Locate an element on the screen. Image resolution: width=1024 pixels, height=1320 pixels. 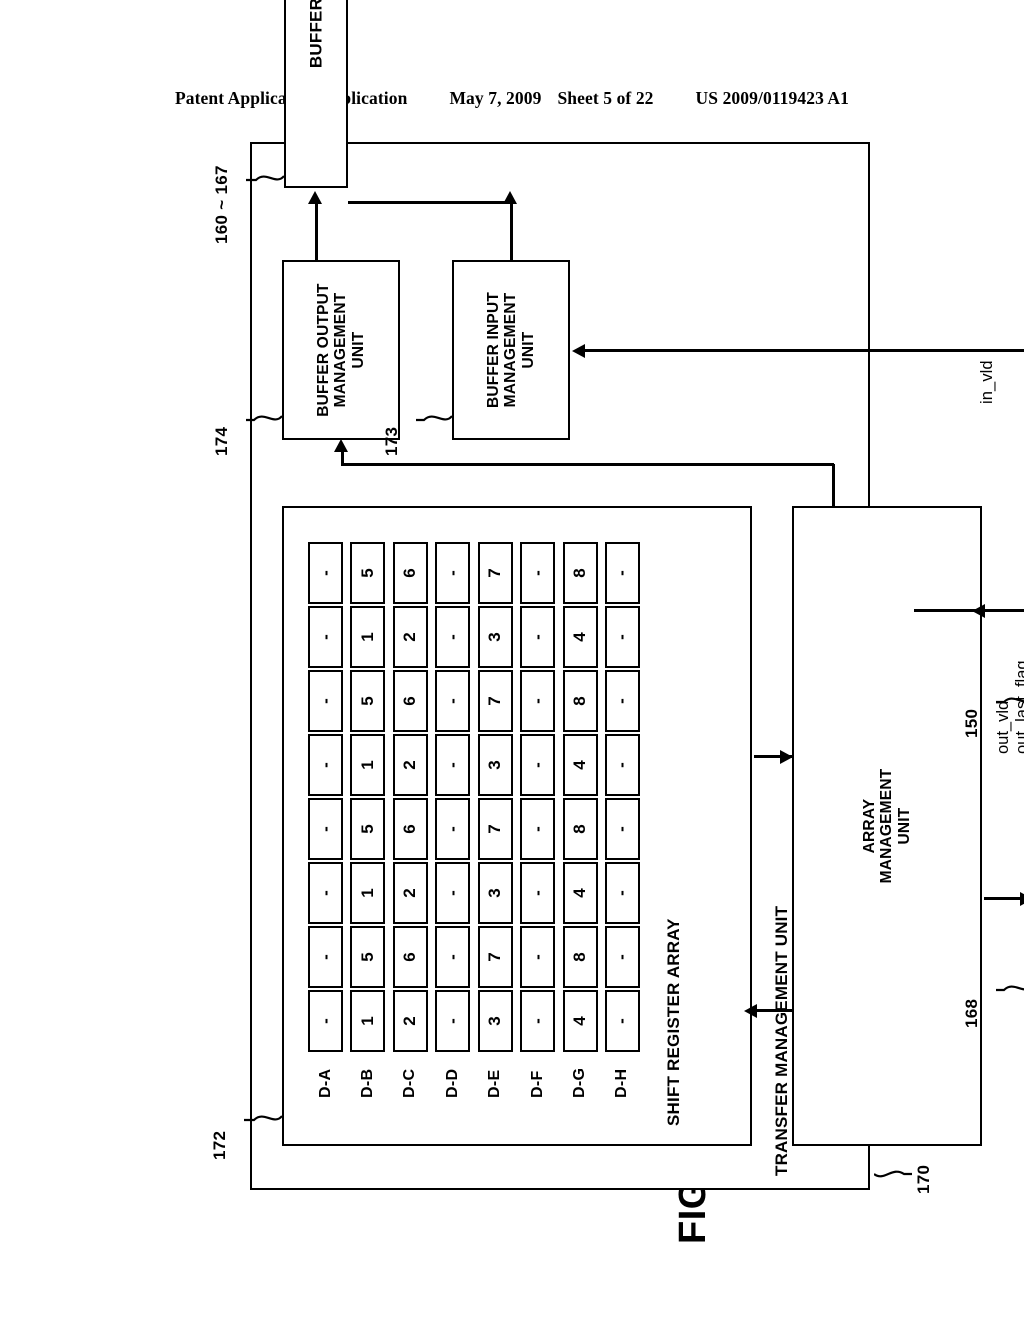
array-management-unit-label: ARRAY MANAGEMENT UNIT is located at coordinates (886, 826).